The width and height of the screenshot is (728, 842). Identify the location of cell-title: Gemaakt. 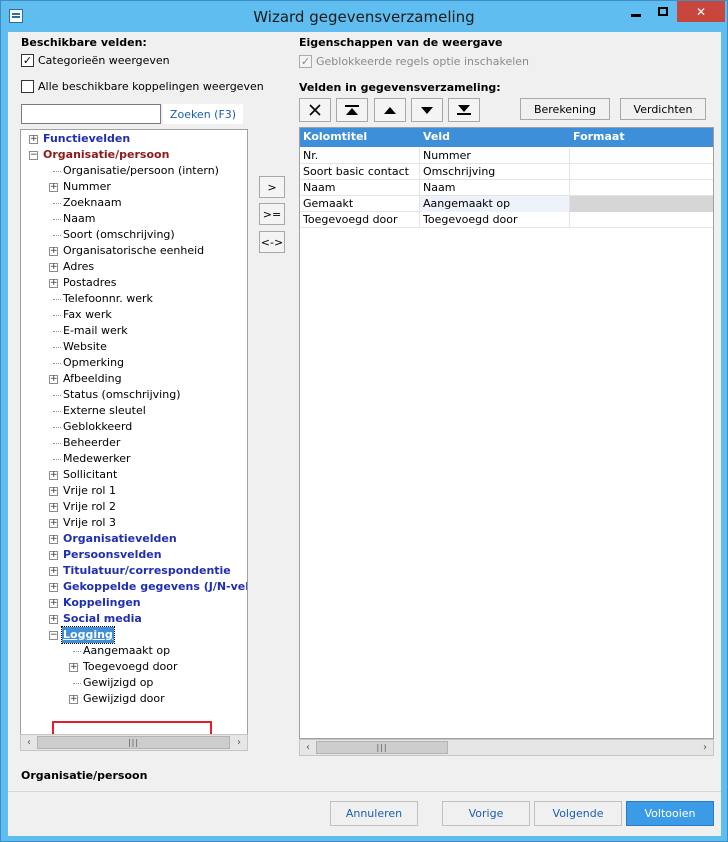
(360, 204).